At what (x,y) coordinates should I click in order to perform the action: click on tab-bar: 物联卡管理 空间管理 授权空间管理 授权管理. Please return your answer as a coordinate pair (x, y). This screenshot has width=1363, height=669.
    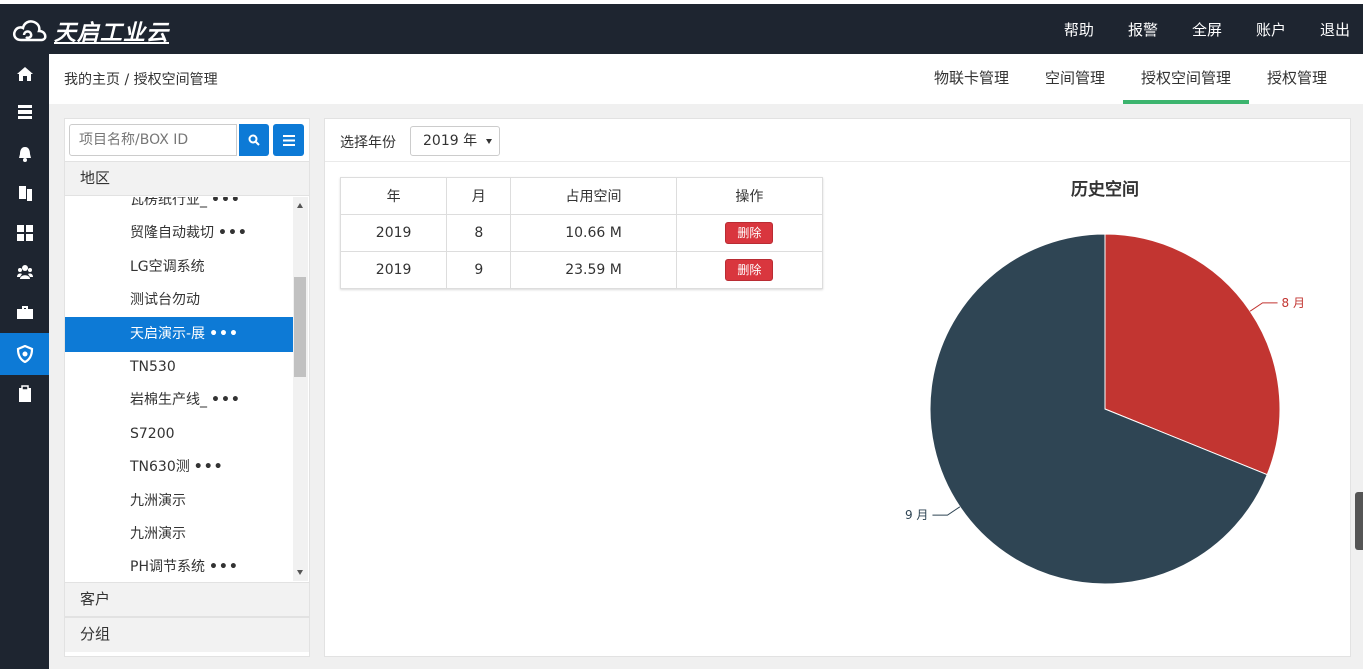
    Looking at the image, I should click on (1130, 79).